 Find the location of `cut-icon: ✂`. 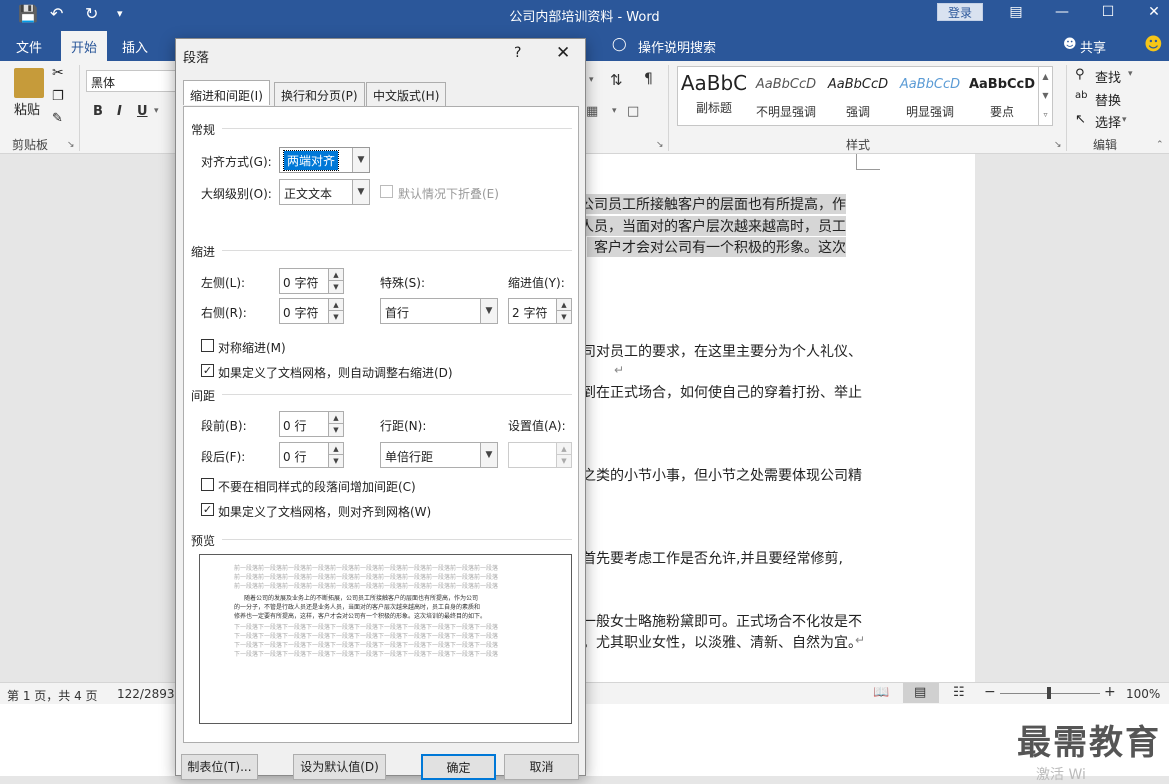

cut-icon: ✂ is located at coordinates (58, 73).